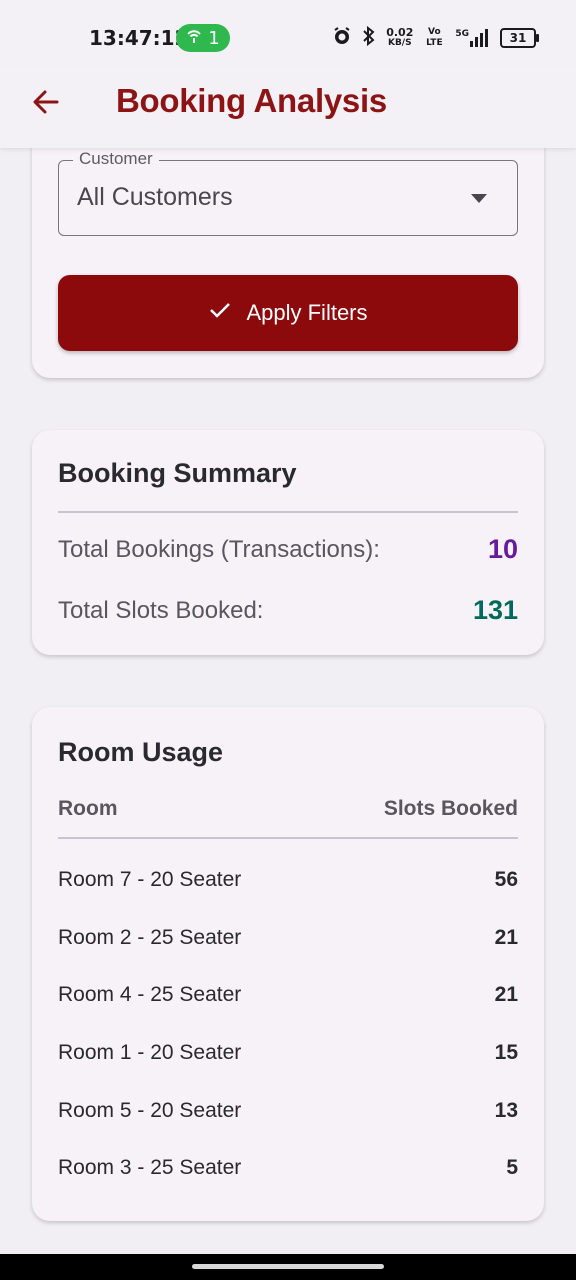  I want to click on customer-dropdown: Customer All Customers, so click(288, 192).